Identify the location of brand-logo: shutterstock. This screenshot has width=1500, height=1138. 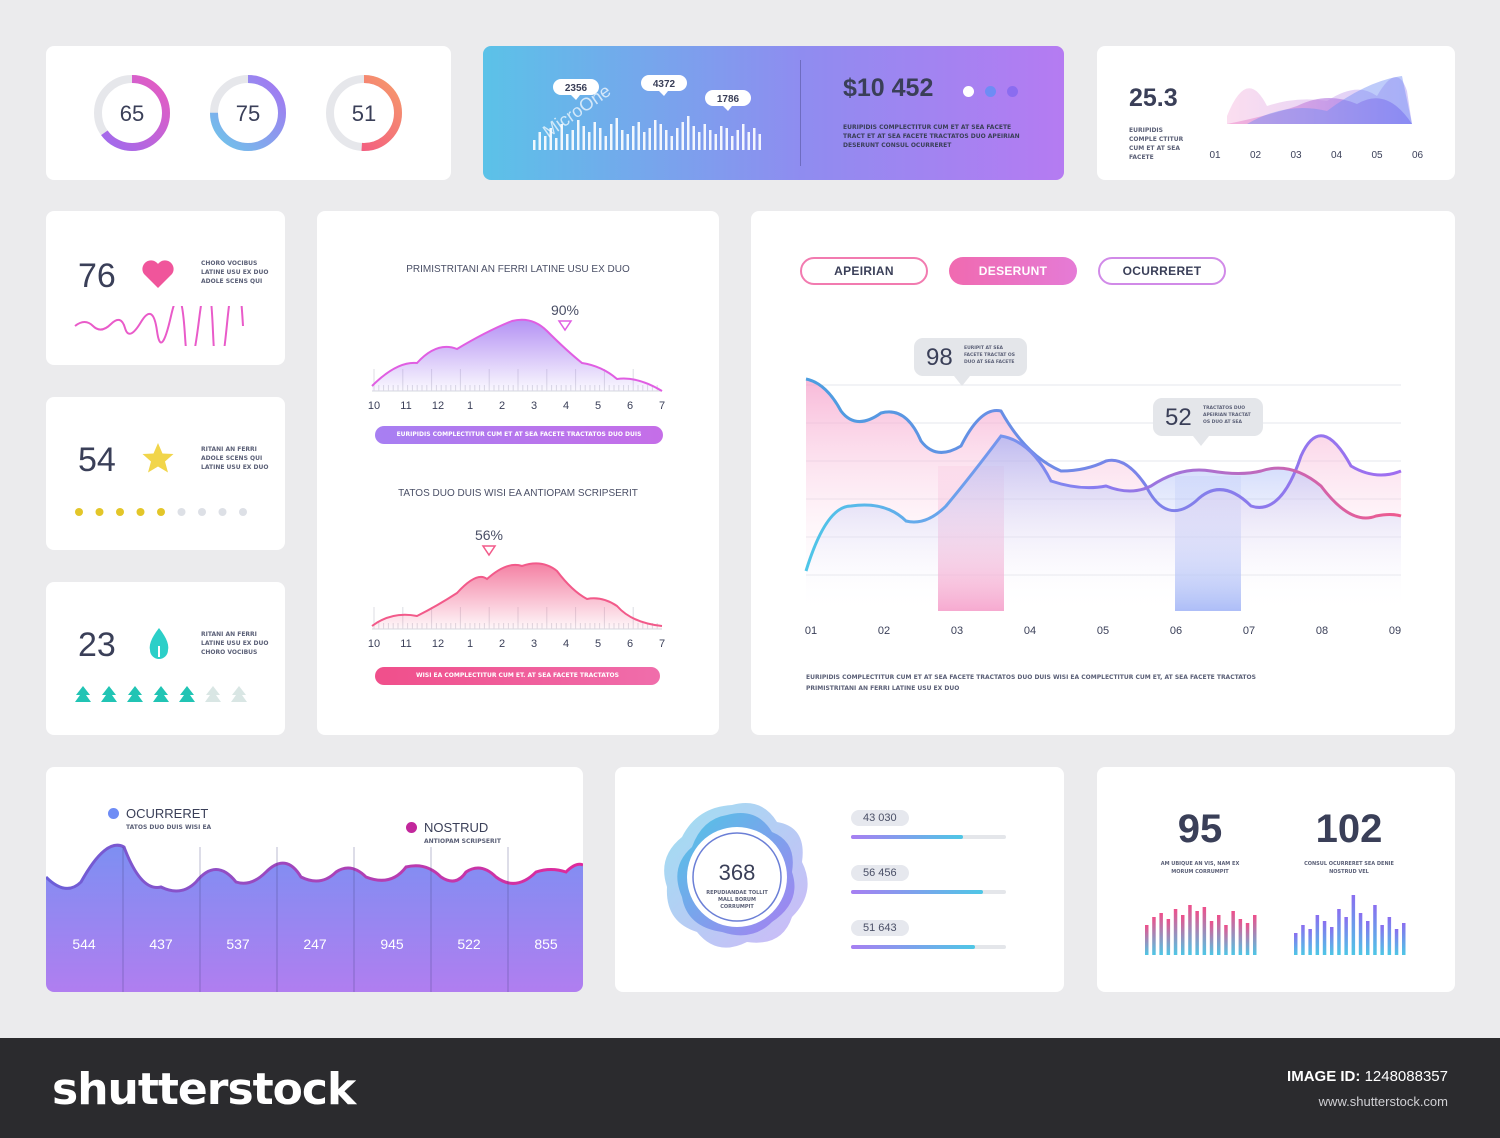
(204, 1089).